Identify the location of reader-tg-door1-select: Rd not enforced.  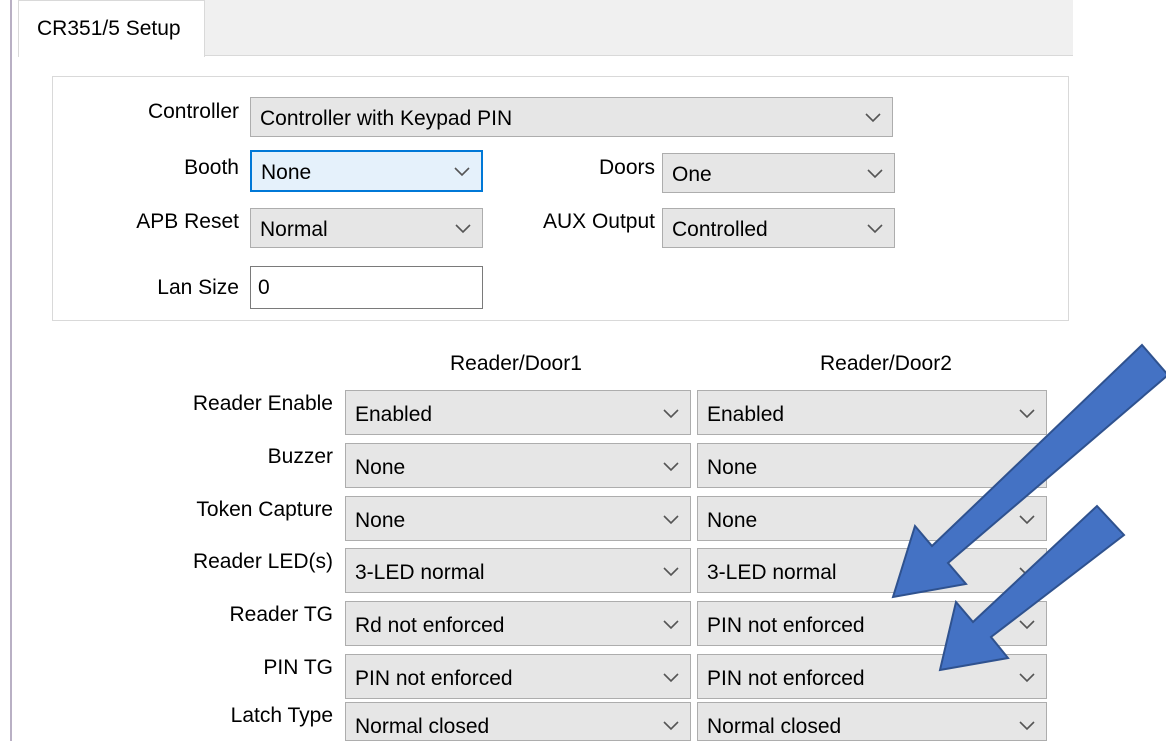
(518, 623).